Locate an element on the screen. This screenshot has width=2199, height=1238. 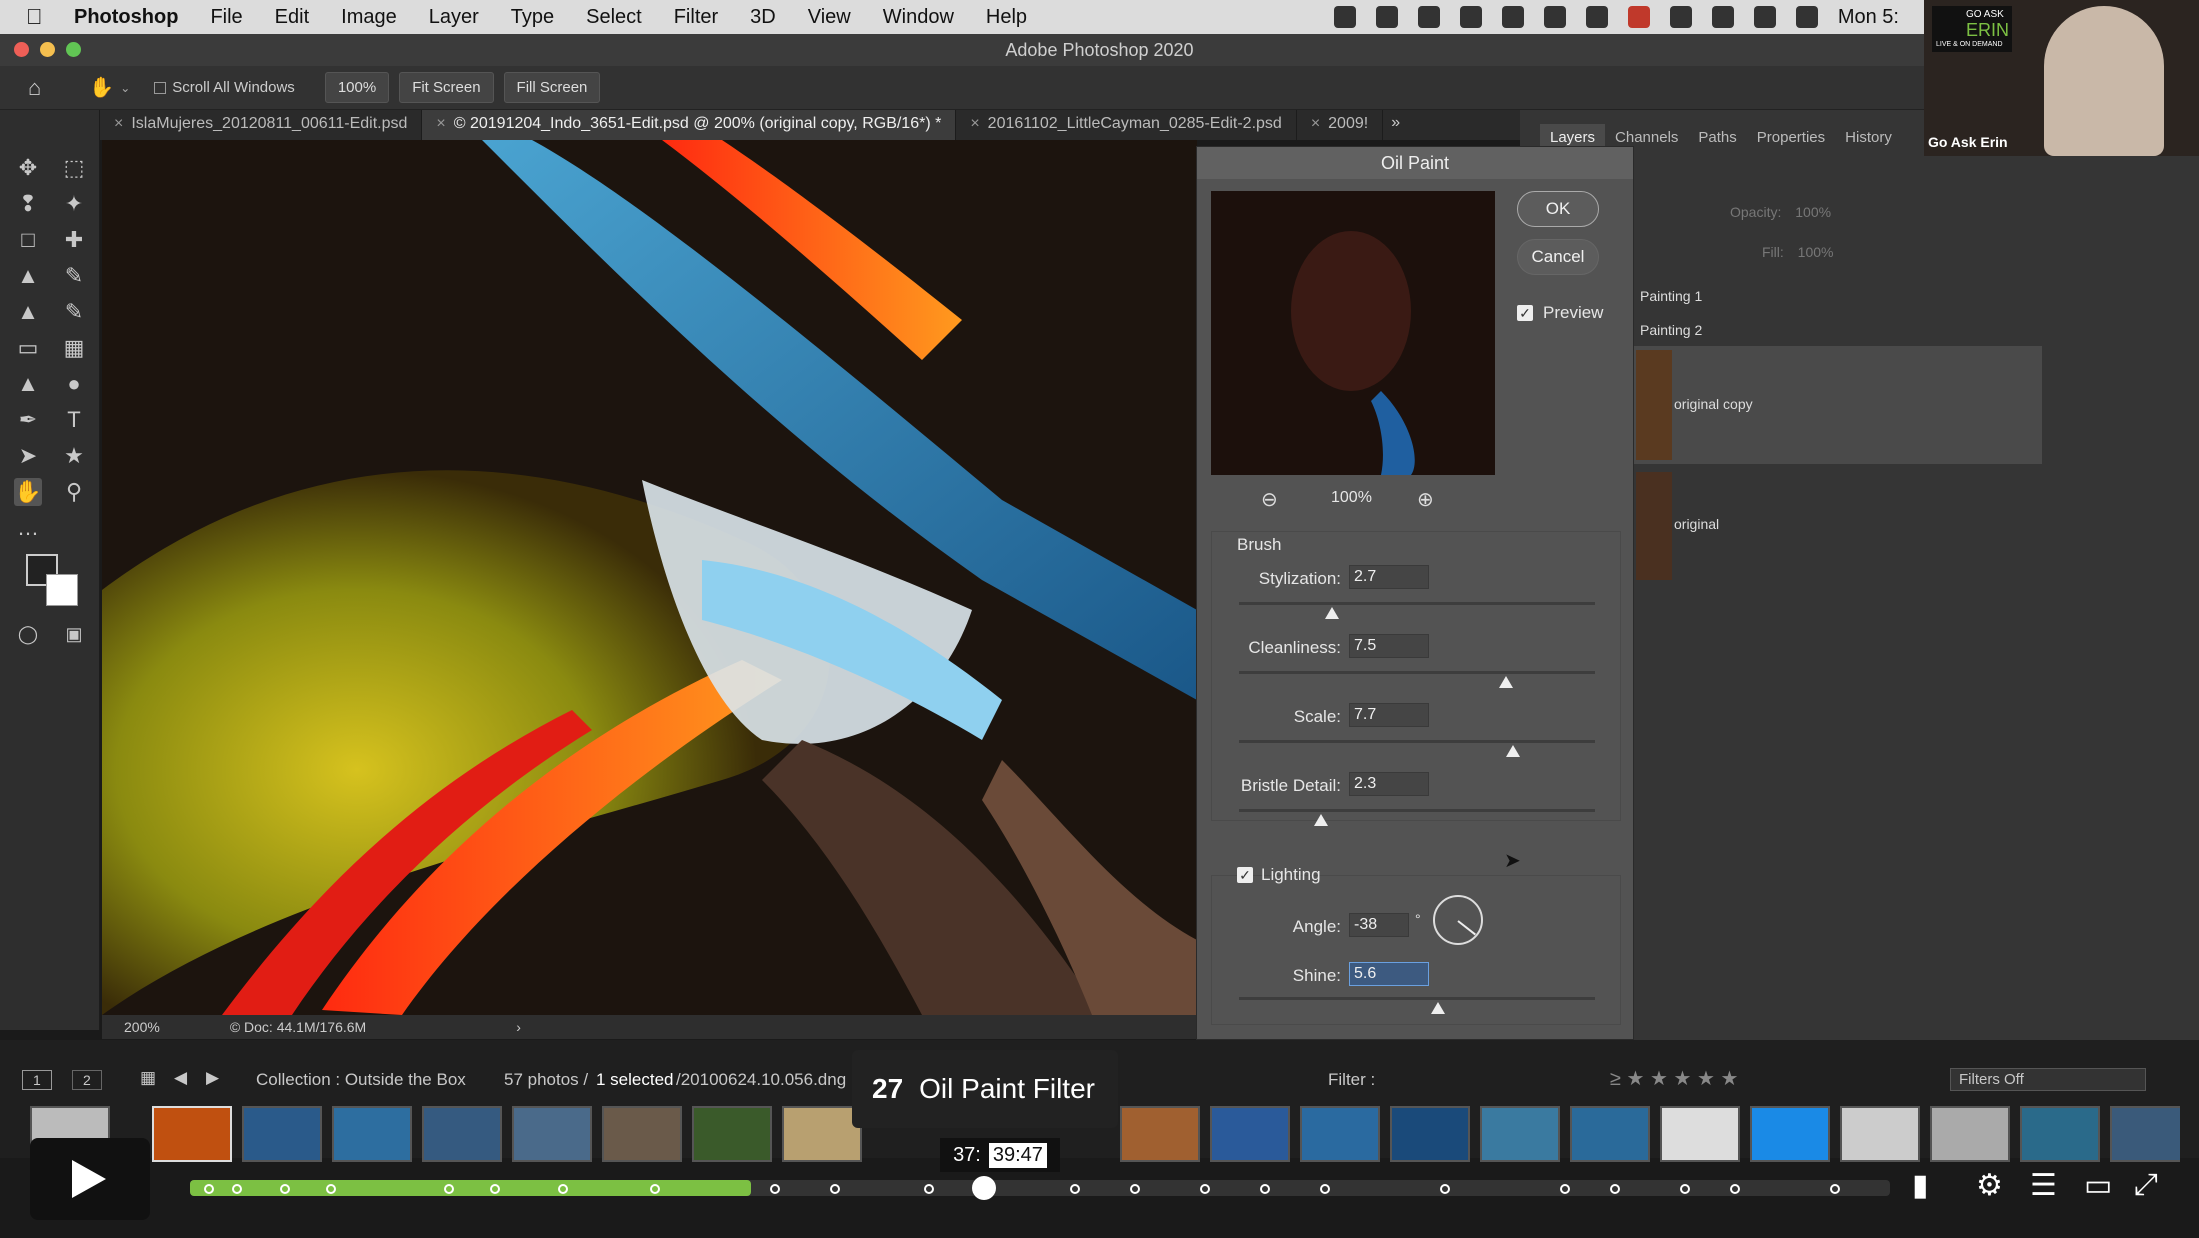
tabs-overflow-icon: » is located at coordinates (1395, 125).